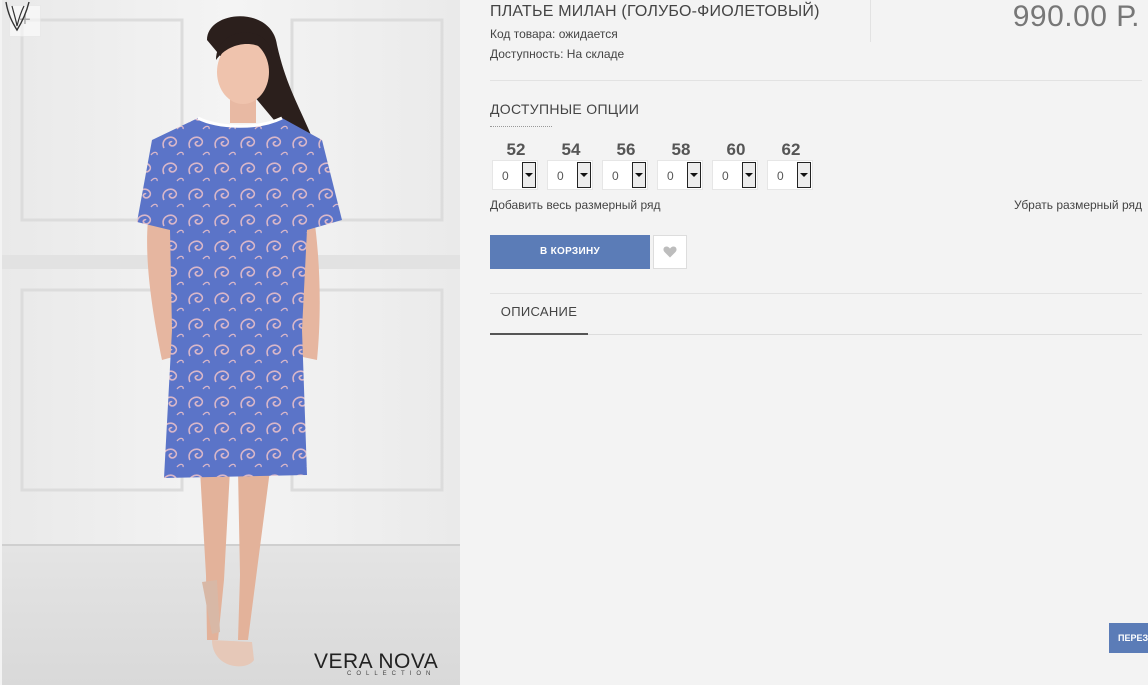 This screenshot has width=1148, height=685. Describe the element at coordinates (565, 109) in the screenshot. I see `options-title: ДОСТУПНЫЕ ОПЦИИ` at that location.